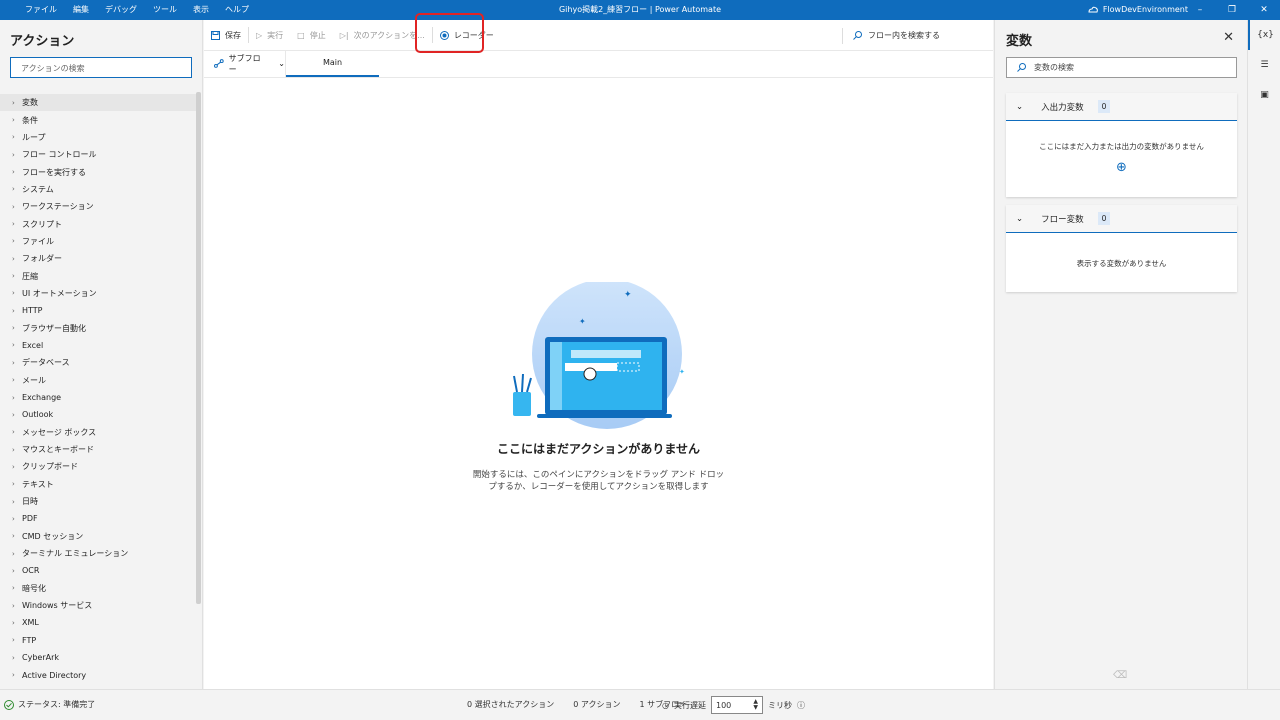 This screenshot has height=720, width=1280. Describe the element at coordinates (98, 171) in the screenshot. I see `action-group: › フローを実行する` at that location.